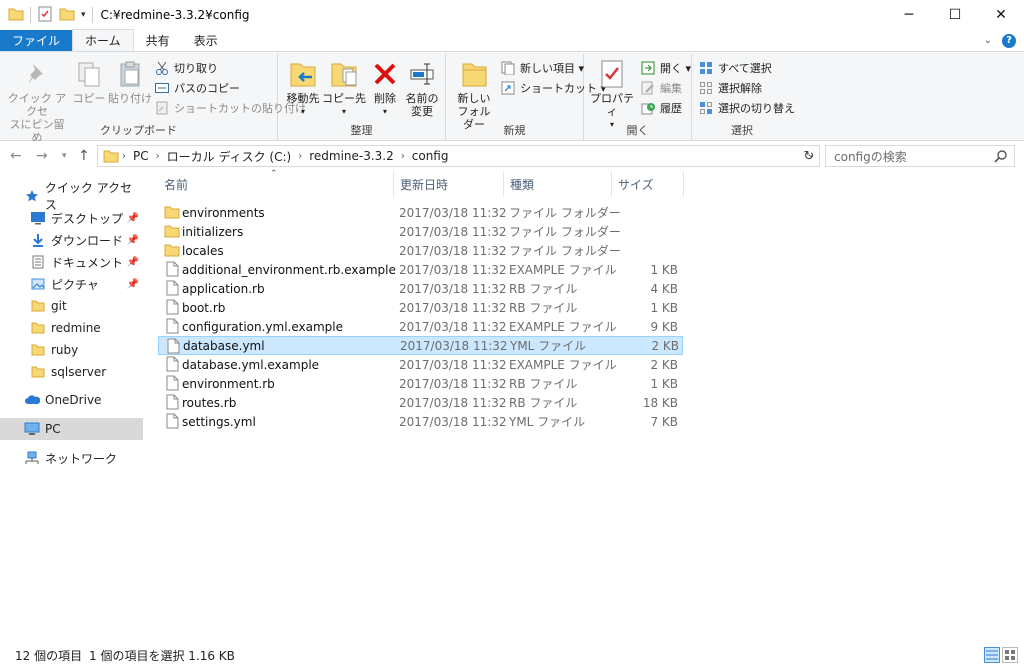 The width and height of the screenshot is (1024, 666). Describe the element at coordinates (103, 40) in the screenshot. I see `tab-home: ホーム` at that location.